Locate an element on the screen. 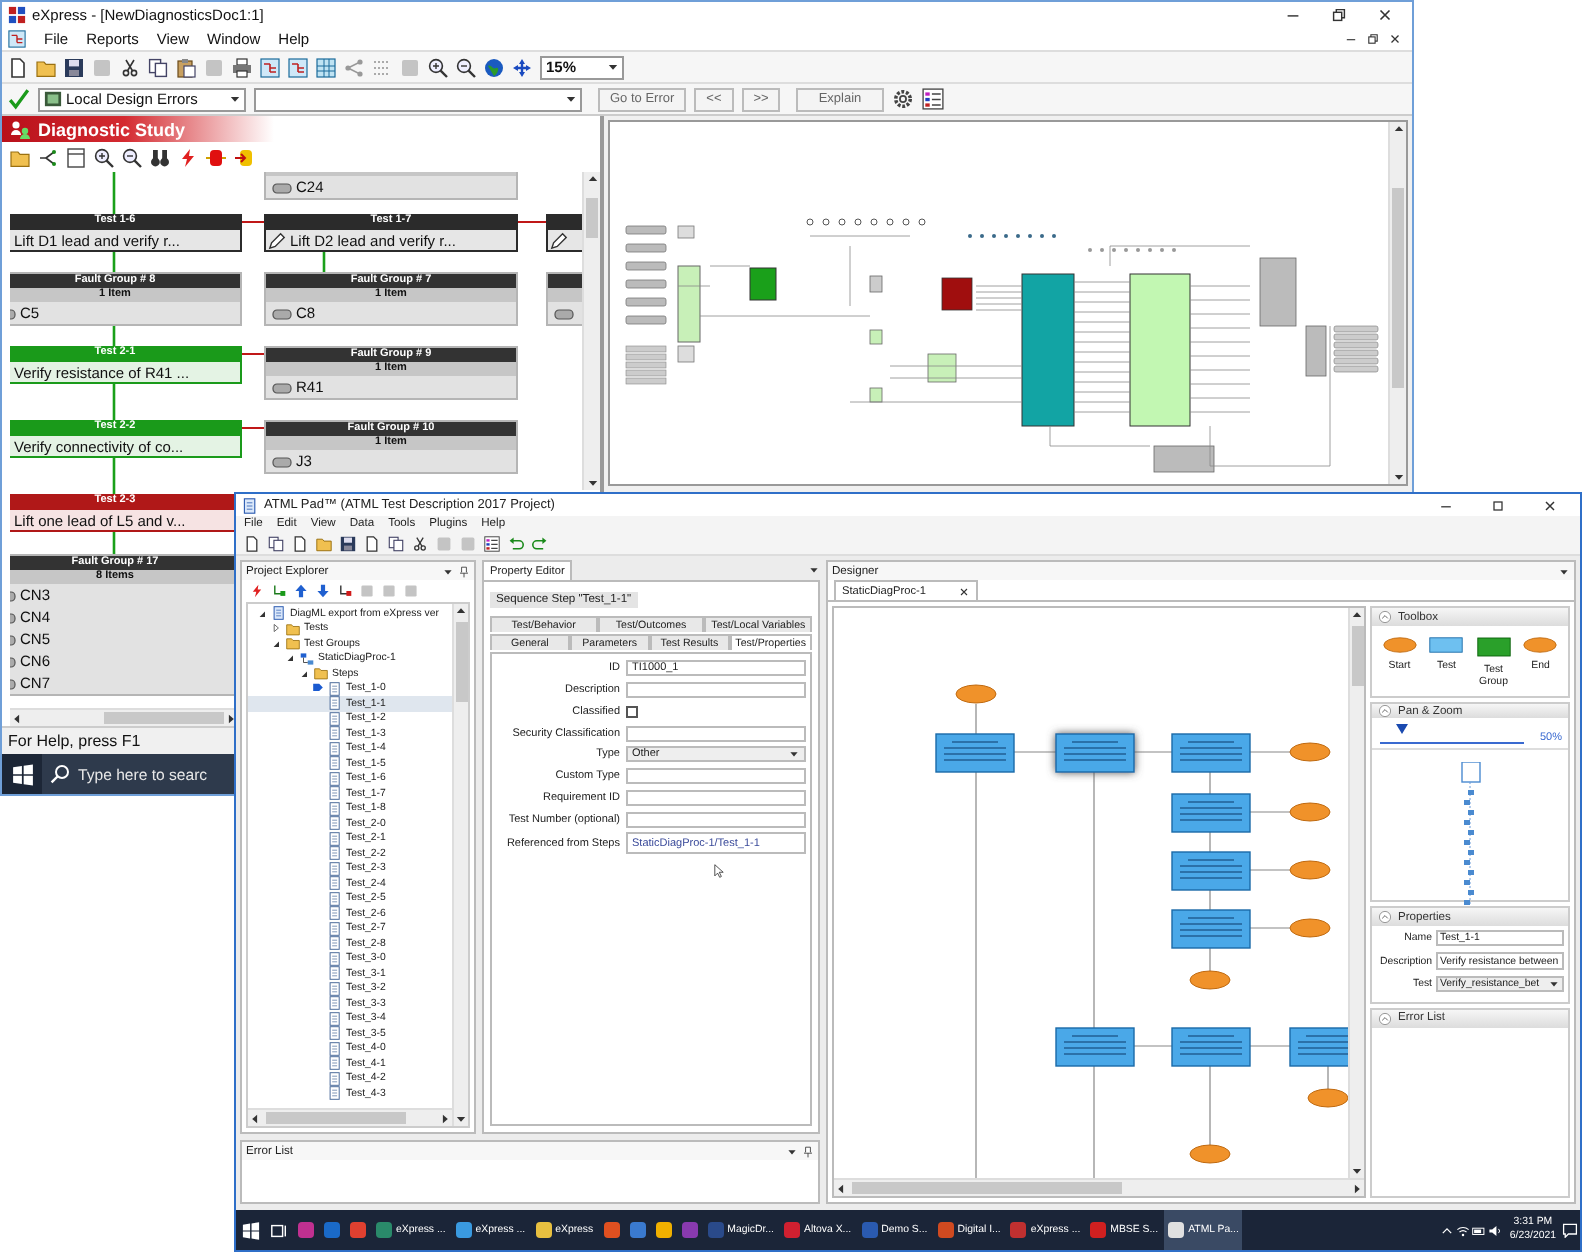 This screenshot has height=1252, width=1582. move-up-icon is located at coordinates (301, 591).